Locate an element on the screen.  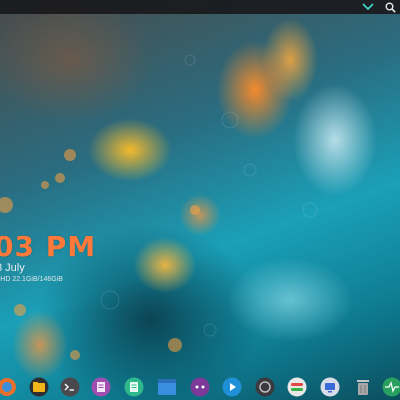
disk-usage: - HD 22.1GiB/146GiB is located at coordinates (31, 279).